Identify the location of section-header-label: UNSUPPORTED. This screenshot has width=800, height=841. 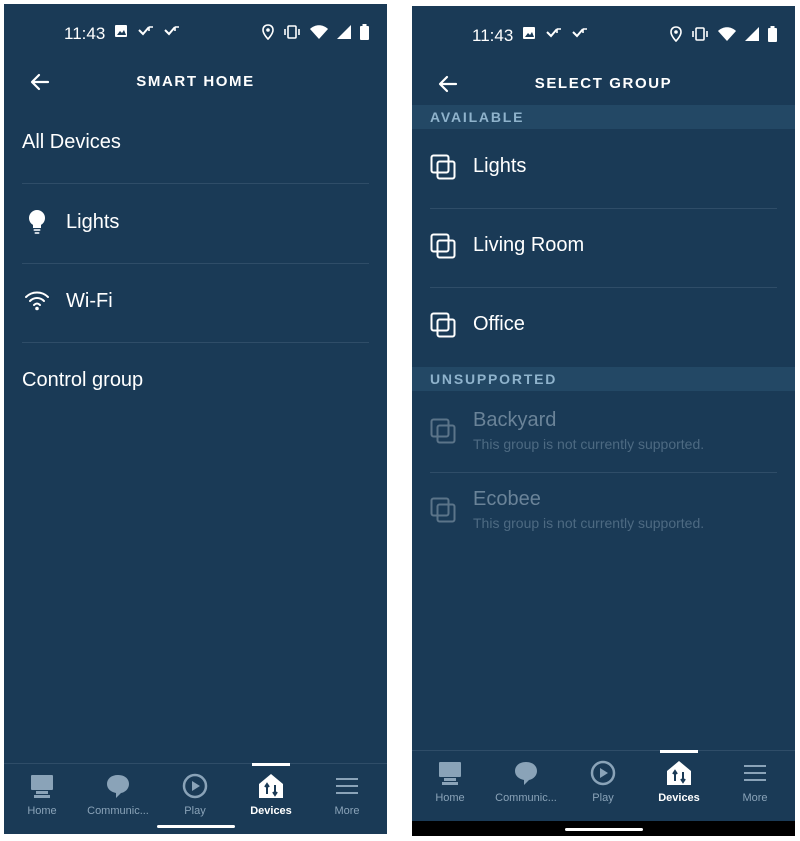
(494, 379).